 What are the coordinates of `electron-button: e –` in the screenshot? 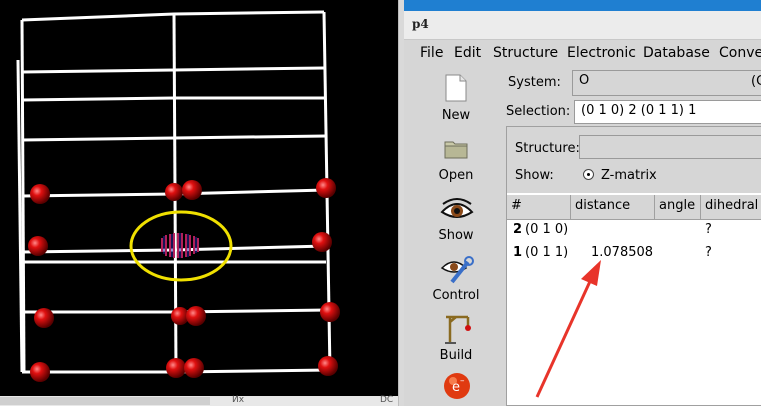 It's located at (456, 389).